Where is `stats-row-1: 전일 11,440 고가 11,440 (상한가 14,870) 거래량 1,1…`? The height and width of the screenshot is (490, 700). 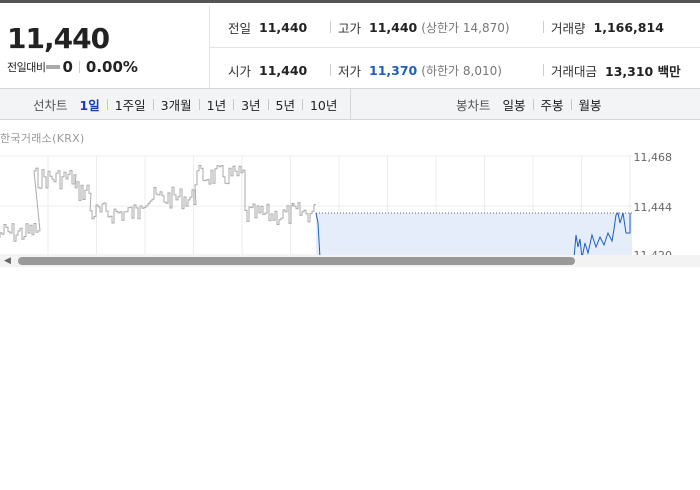 stats-row-1: 전일 11,440 고가 11,440 (상한가 14,870) 거래량 1,1… is located at coordinates (455, 27).